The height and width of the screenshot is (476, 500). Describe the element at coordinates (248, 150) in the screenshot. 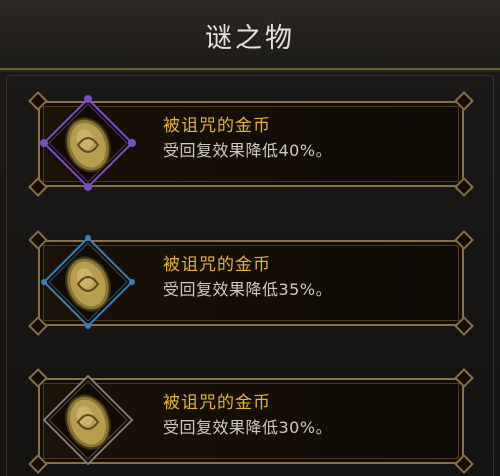

I see `item-description: 受回复效果降低40%。` at that location.